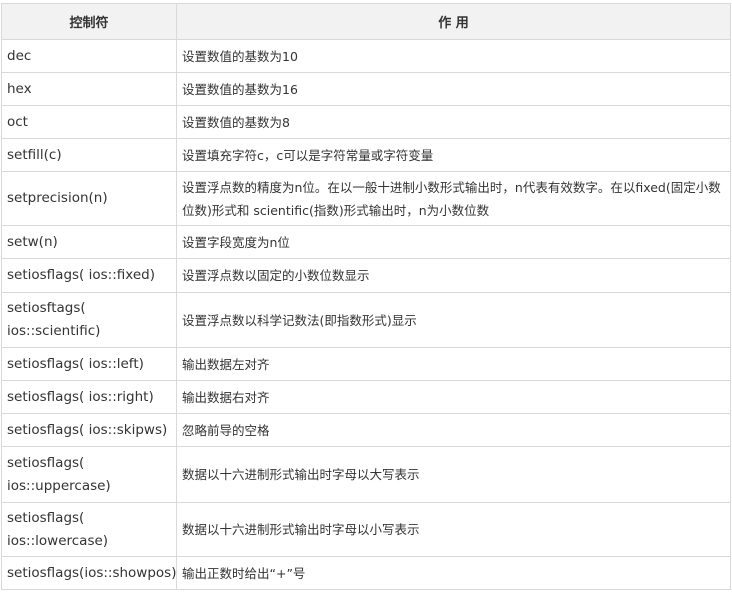 This screenshot has width=732, height=595. What do you see at coordinates (89, 21) in the screenshot?
I see `column-header-control: 控制符` at bounding box center [89, 21].